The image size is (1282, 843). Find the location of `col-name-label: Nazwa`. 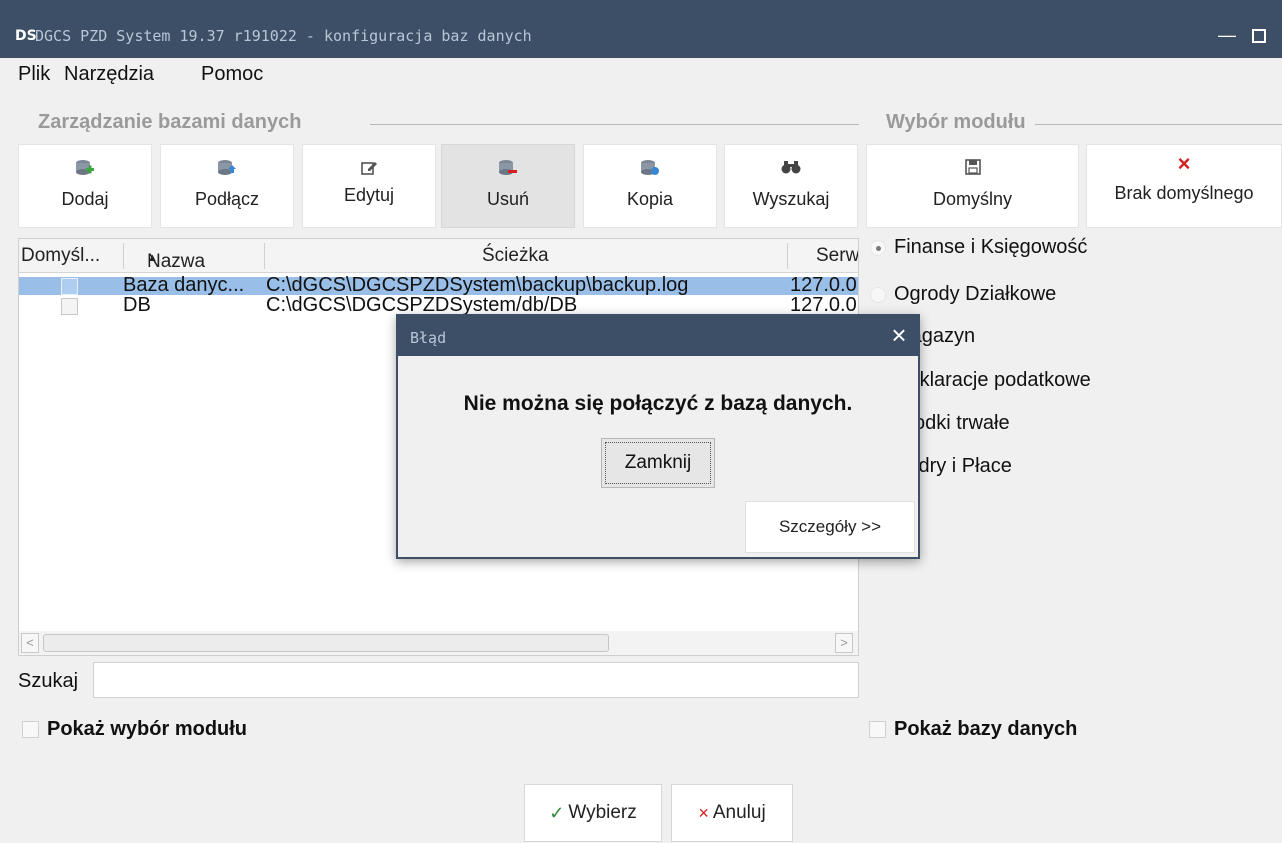

col-name-label: Nazwa is located at coordinates (176, 261).